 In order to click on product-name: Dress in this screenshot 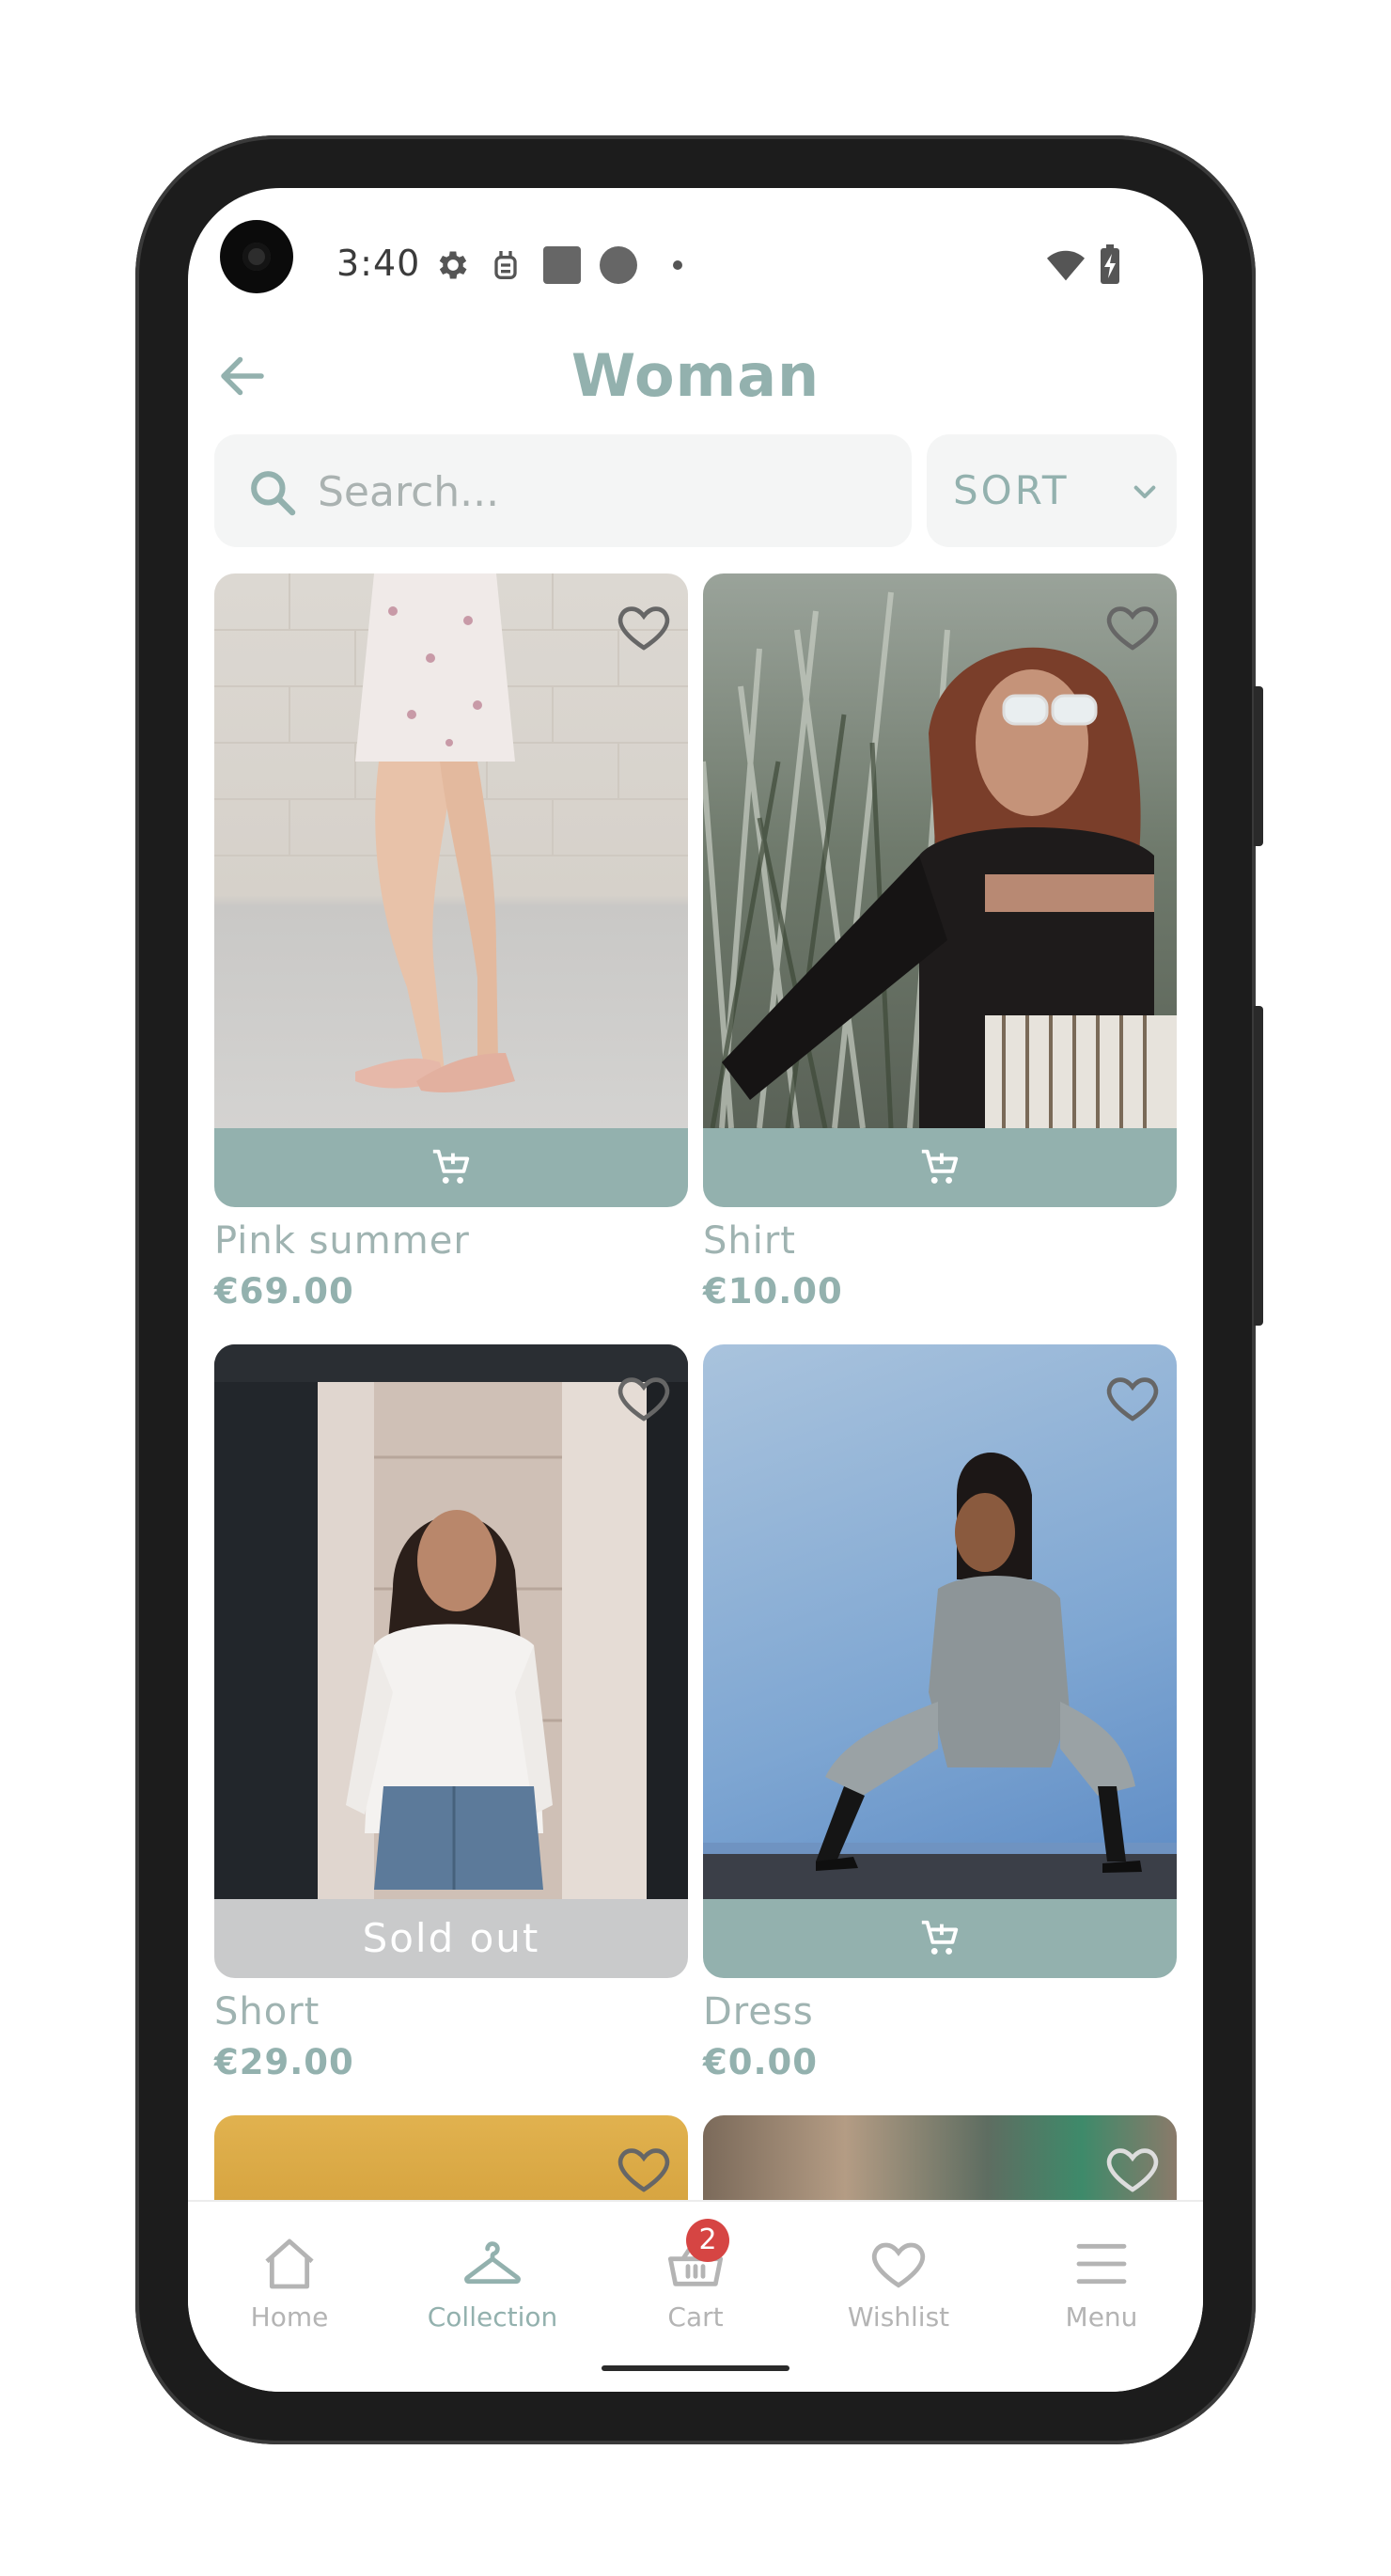, I will do `click(759, 2012)`.